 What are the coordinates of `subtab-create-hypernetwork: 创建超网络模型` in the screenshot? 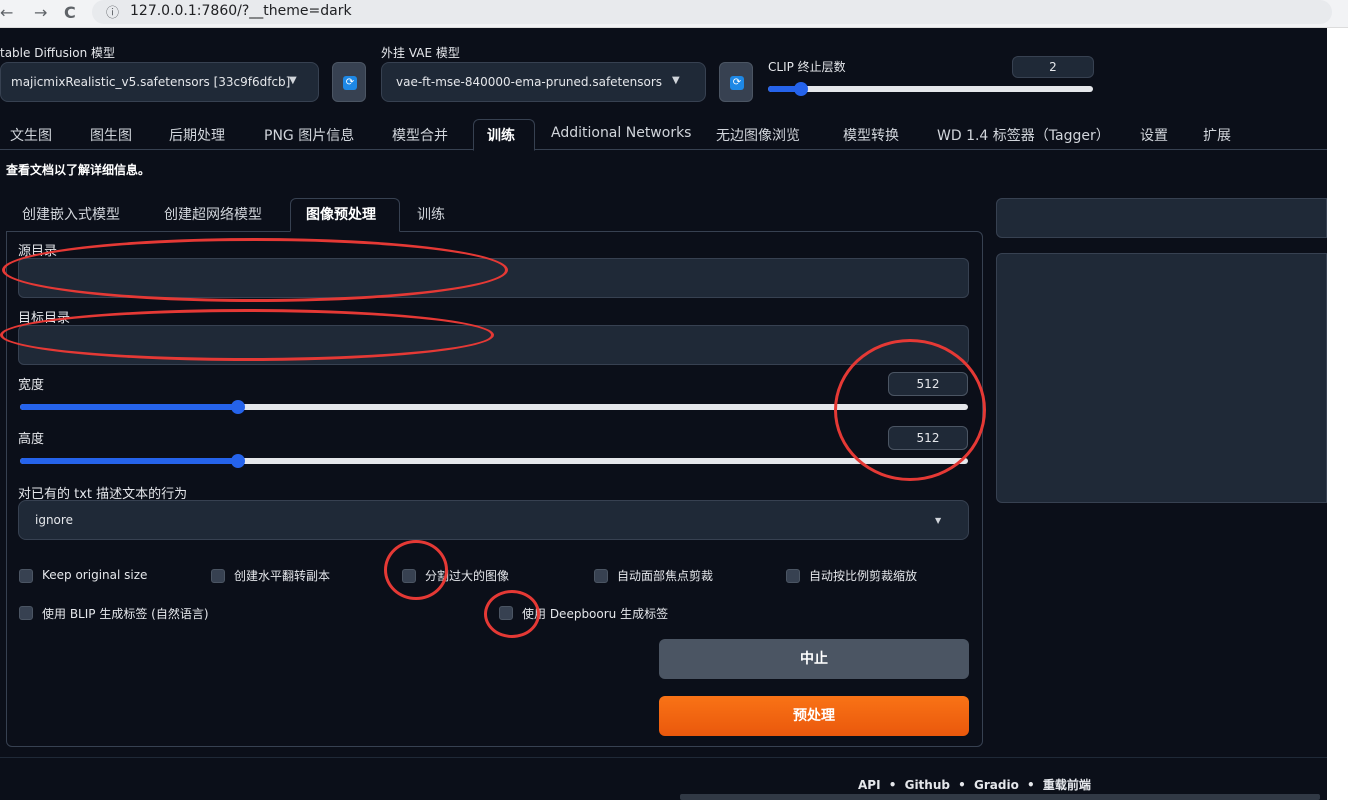 It's located at (213, 214).